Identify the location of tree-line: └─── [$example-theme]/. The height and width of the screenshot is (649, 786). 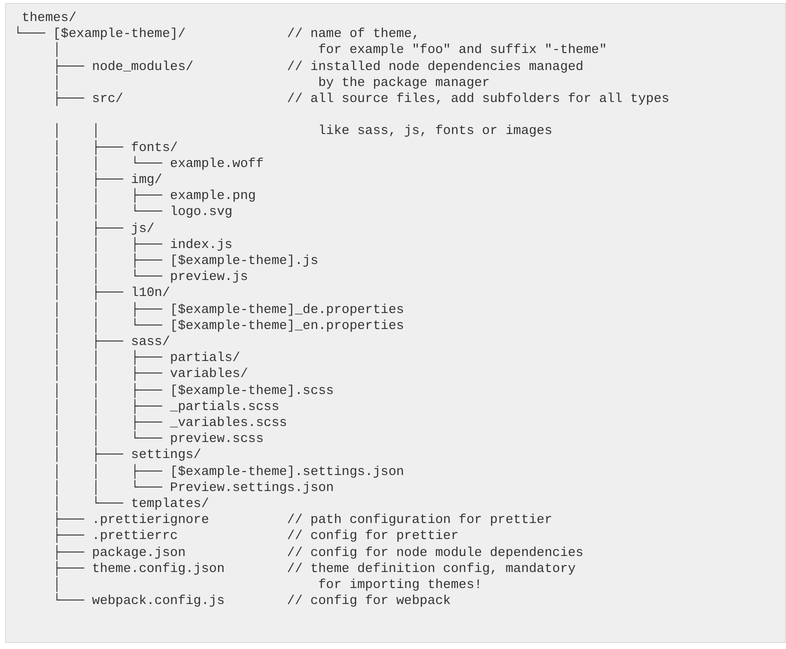
(100, 34).